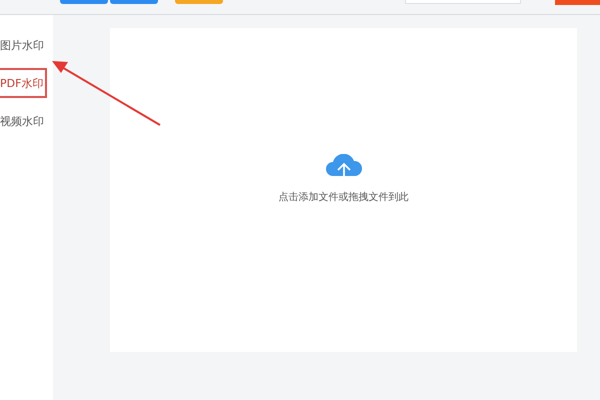 Image resolution: width=600 pixels, height=400 pixels. Describe the element at coordinates (23, 83) in the screenshot. I see `sidebar-item: PDF水印` at that location.